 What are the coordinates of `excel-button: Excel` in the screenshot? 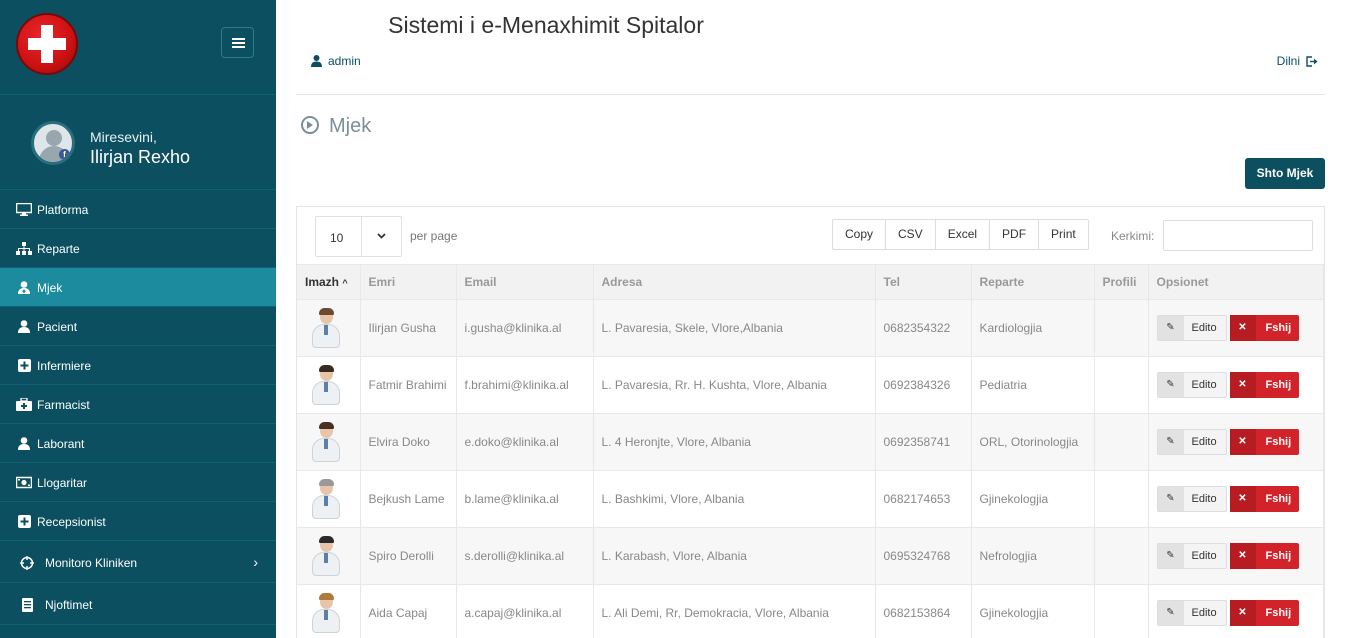 It's located at (963, 234).